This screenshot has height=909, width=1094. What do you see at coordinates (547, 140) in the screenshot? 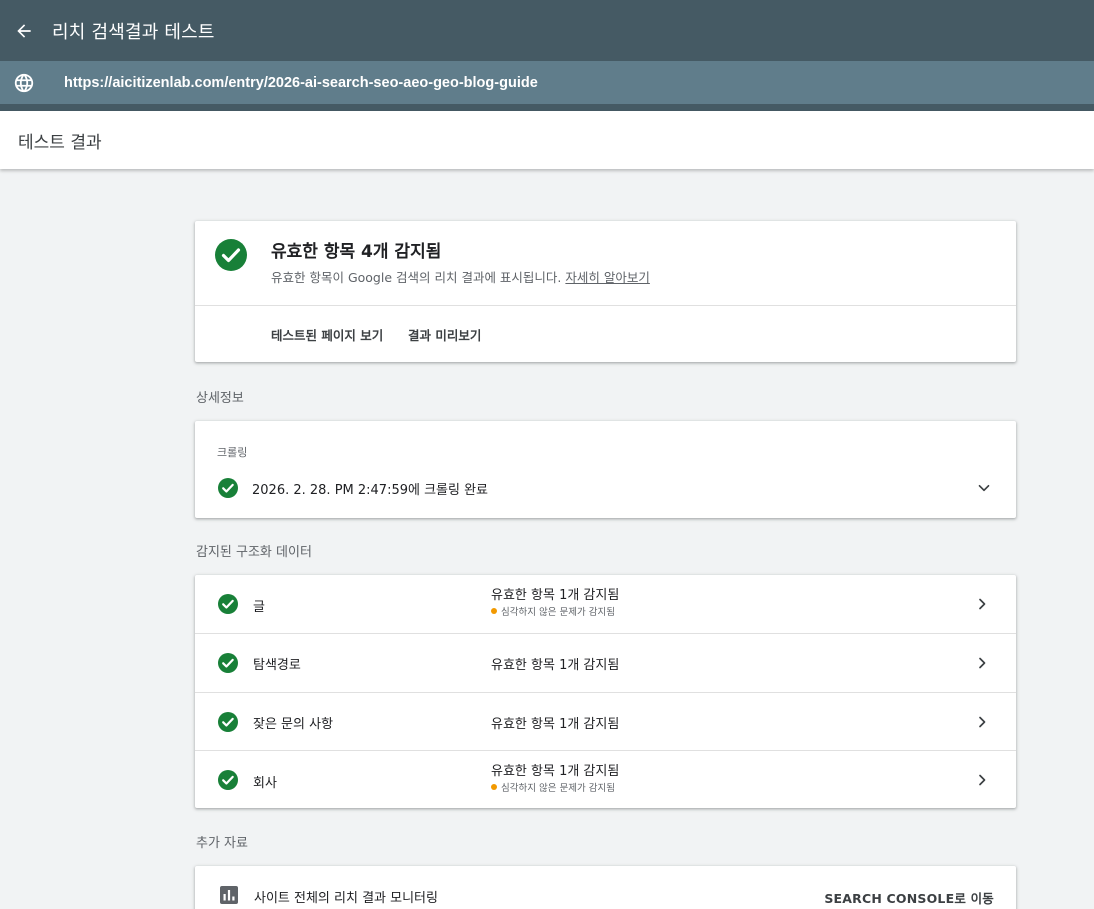
I see `results-header: 테스트 결과` at bounding box center [547, 140].